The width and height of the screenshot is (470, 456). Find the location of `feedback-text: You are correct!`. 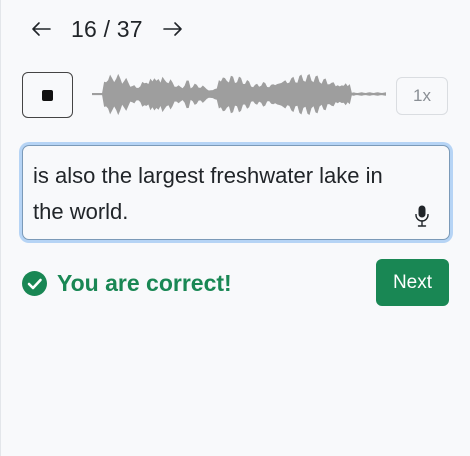

feedback-text: You are correct! is located at coordinates (144, 283).